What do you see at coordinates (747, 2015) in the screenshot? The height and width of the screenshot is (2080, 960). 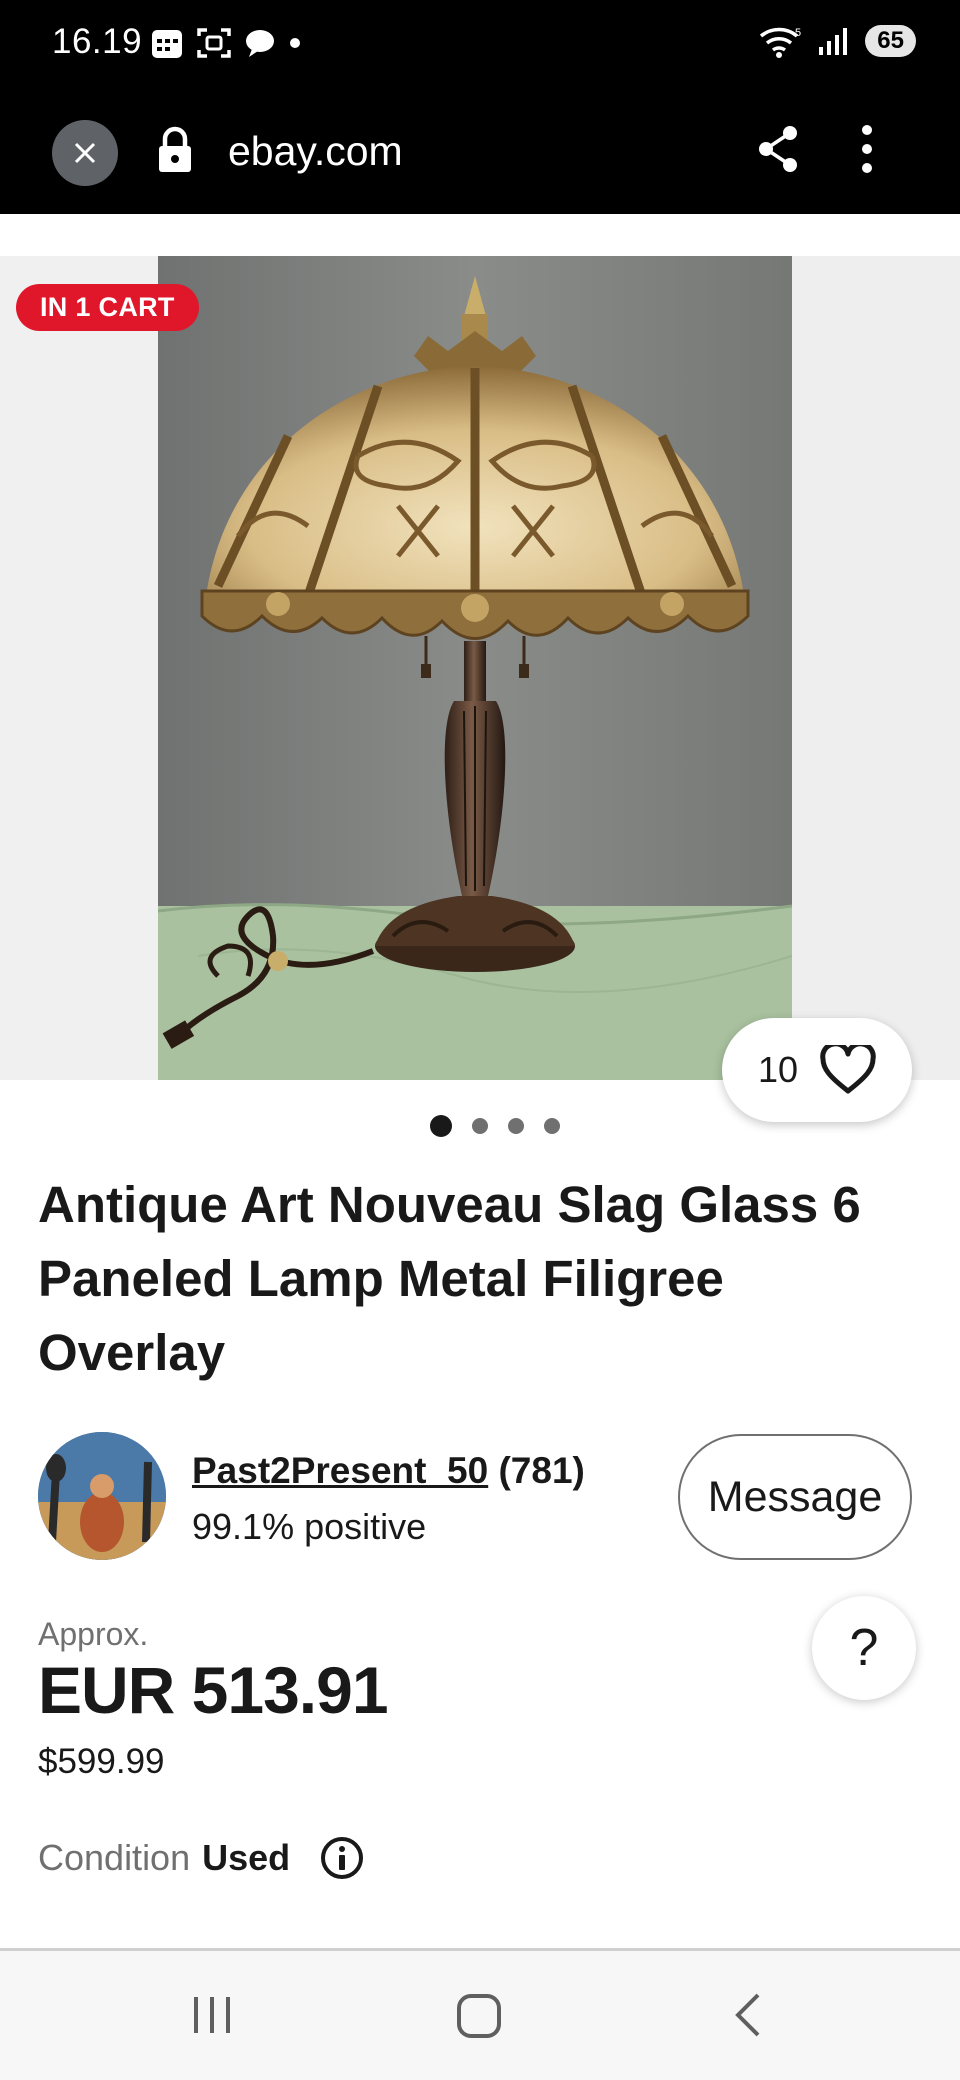 I see `back-icon` at bounding box center [747, 2015].